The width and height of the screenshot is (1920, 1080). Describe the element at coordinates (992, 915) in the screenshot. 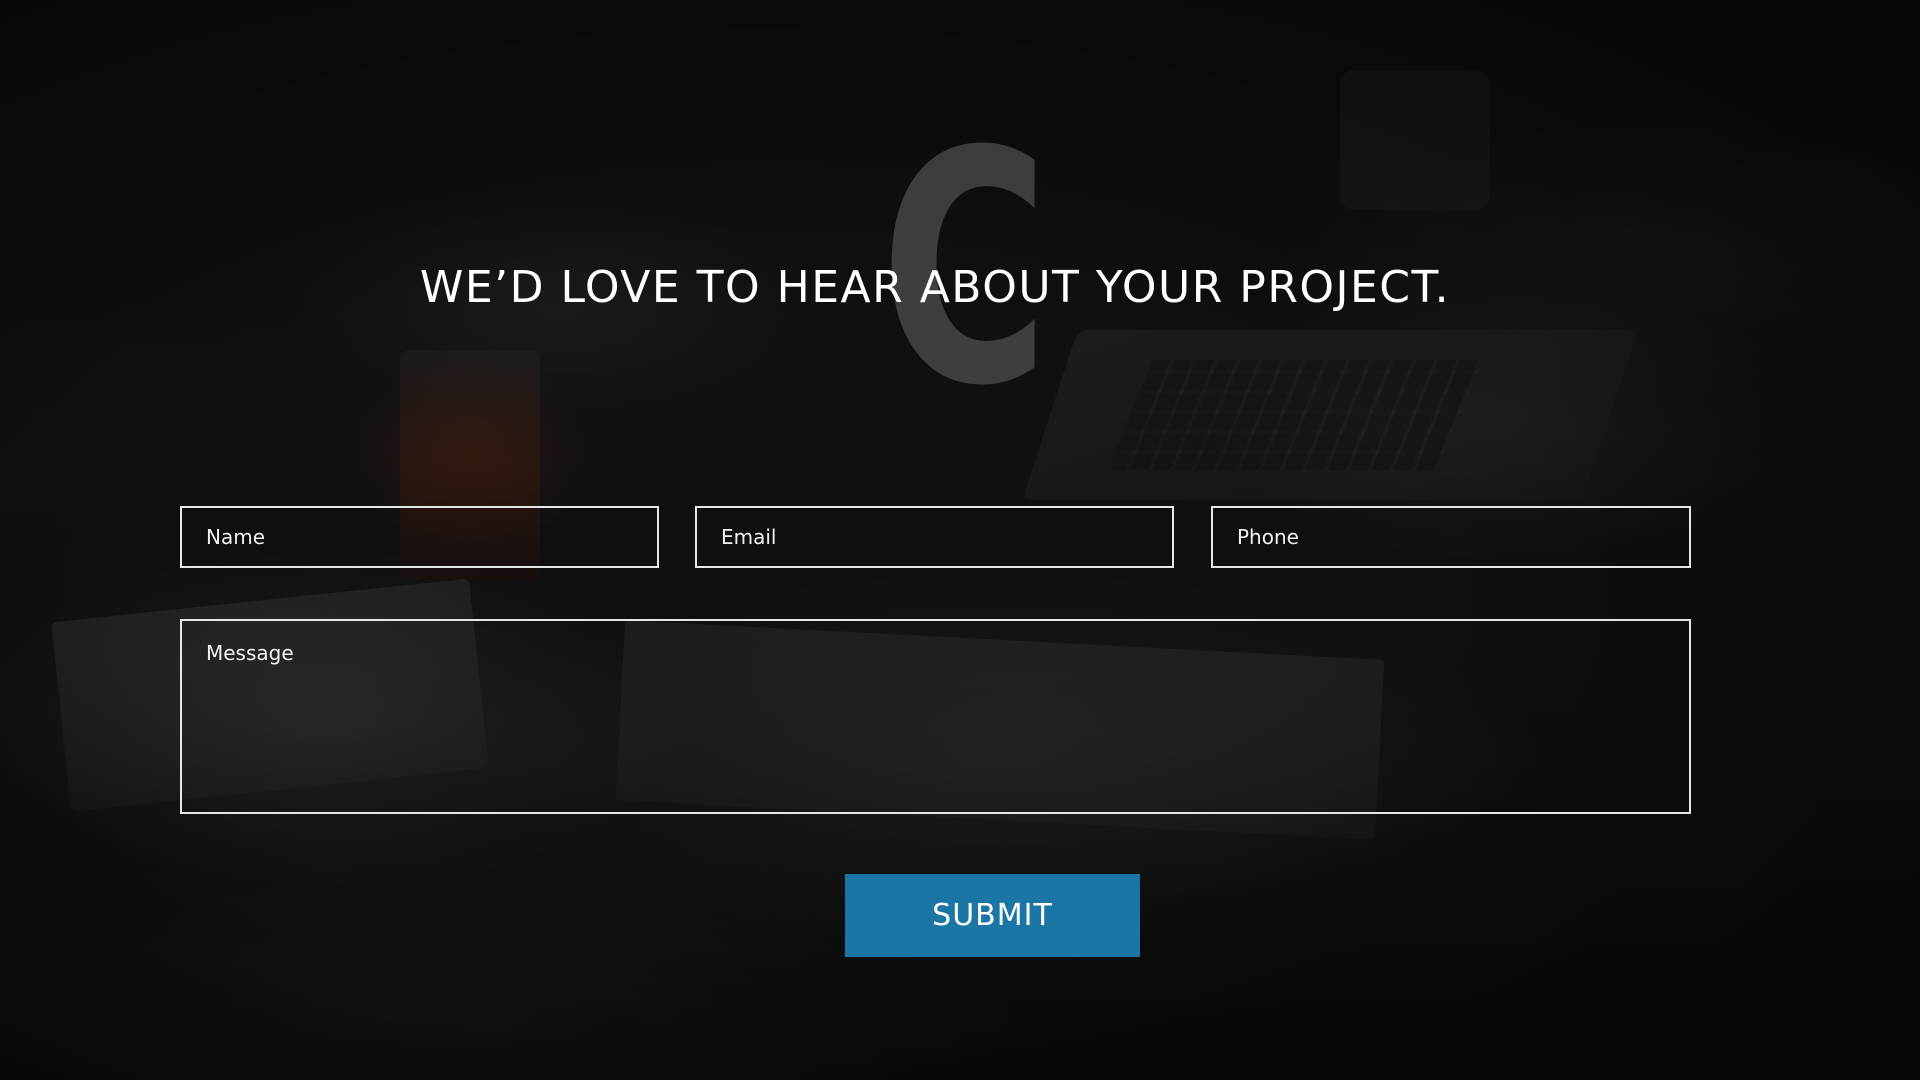

I see `submit-button: SUBMIT` at that location.